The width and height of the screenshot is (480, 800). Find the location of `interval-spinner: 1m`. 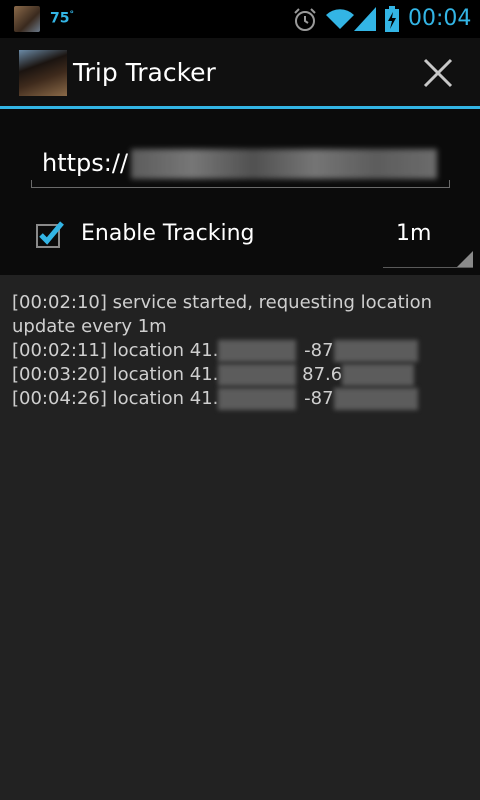

interval-spinner: 1m is located at coordinates (428, 238).